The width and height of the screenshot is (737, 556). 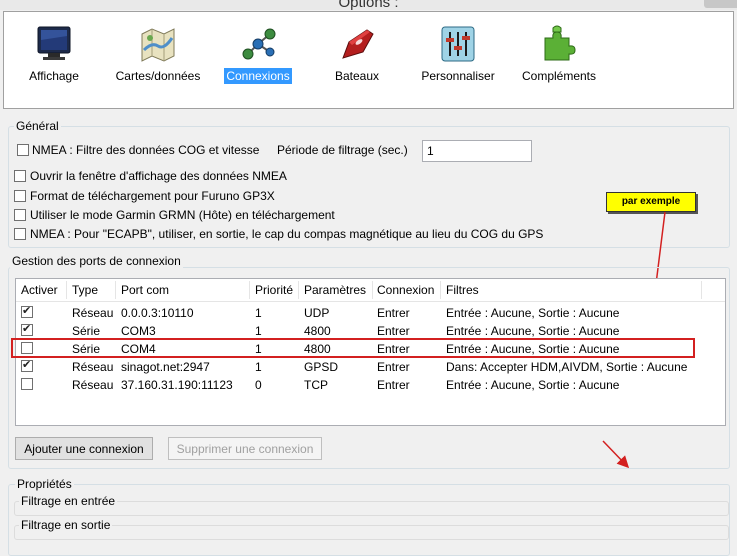 I want to click on output-filter-label: Filtrage en sortie, so click(x=66, y=525).